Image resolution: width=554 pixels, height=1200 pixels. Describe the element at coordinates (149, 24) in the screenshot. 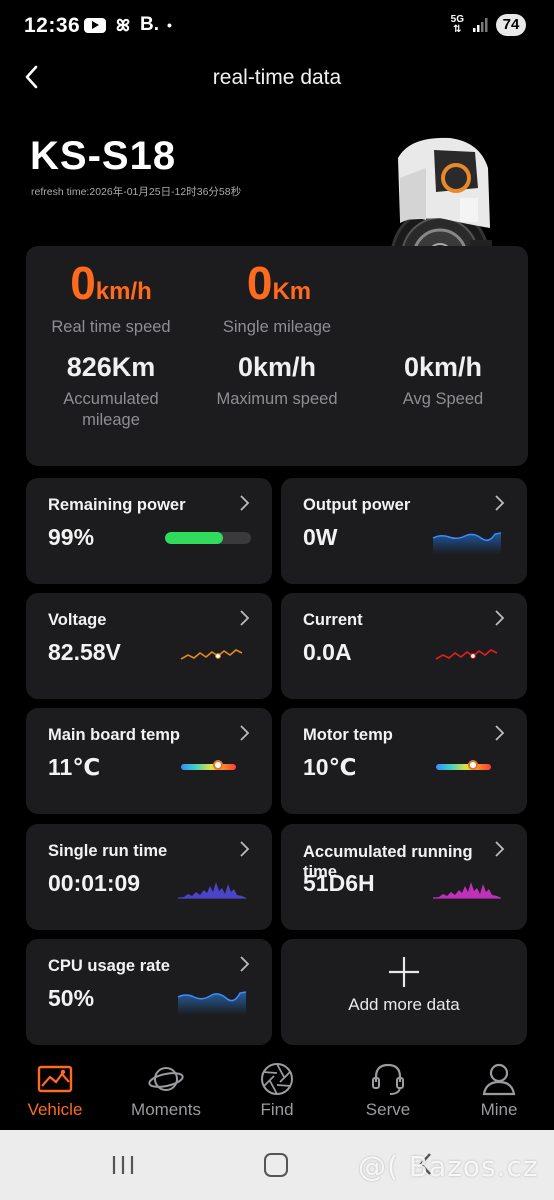

I see `app-indicator-b: B.` at that location.